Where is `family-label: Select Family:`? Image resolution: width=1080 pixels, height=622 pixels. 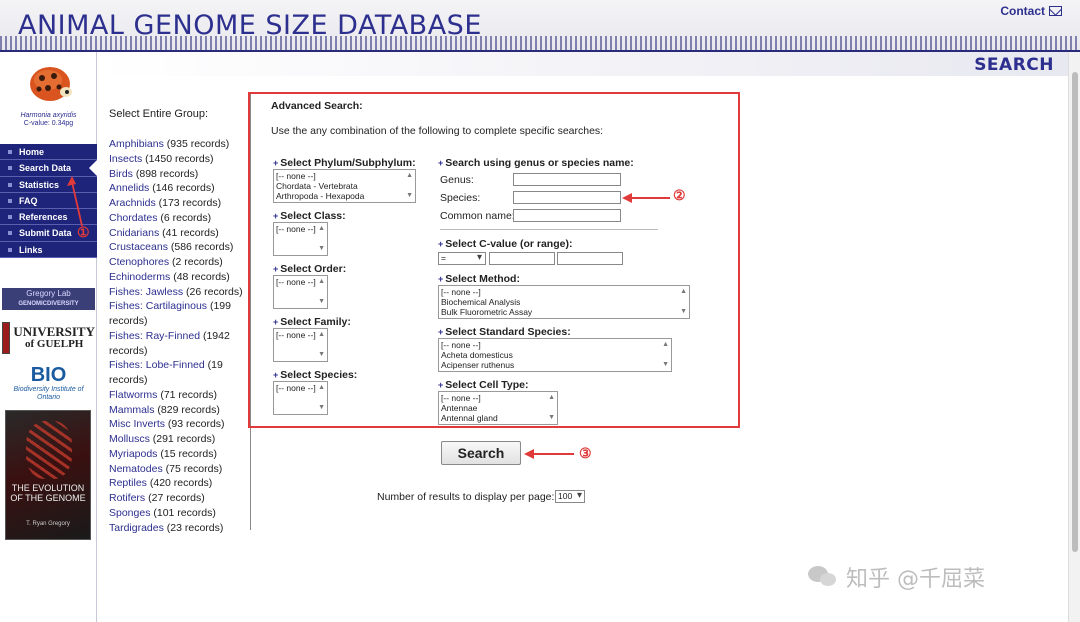 family-label: Select Family: is located at coordinates (312, 322).